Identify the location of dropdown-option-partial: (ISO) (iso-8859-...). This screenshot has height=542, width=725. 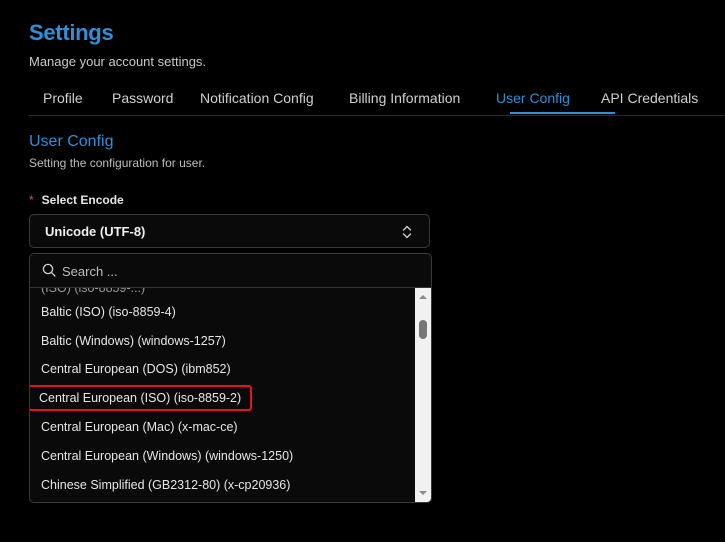
(93, 293).